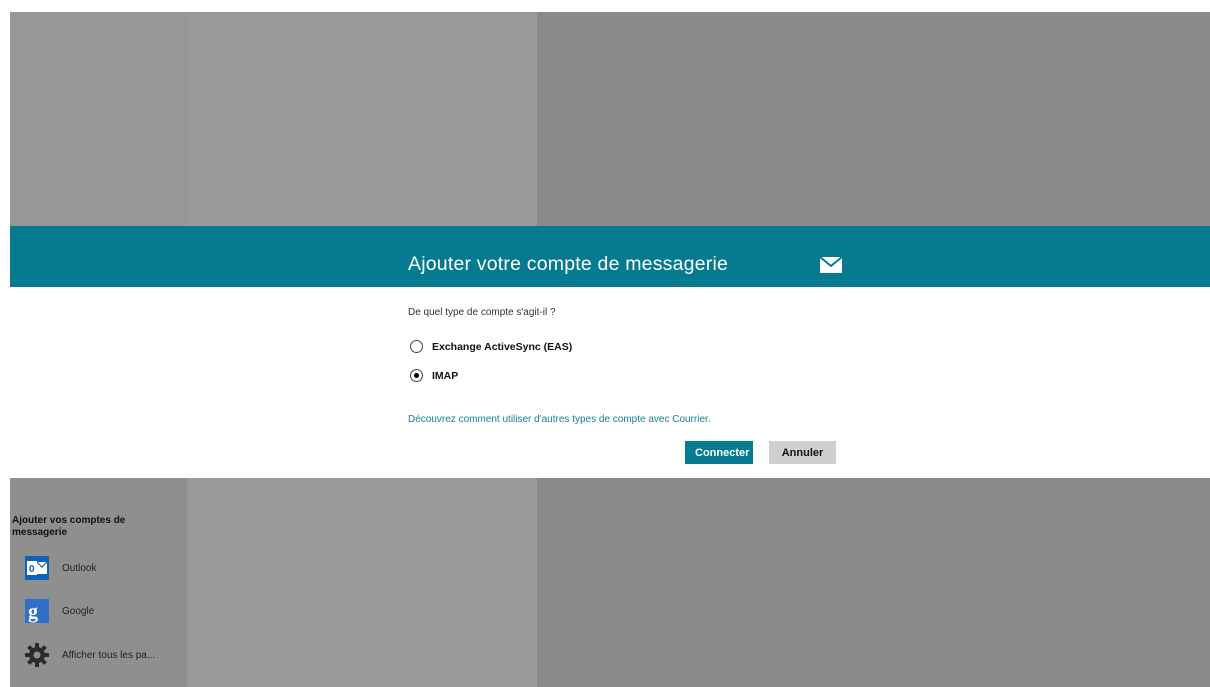 The width and height of the screenshot is (1210, 687). I want to click on cancel-button: Annuler, so click(802, 452).